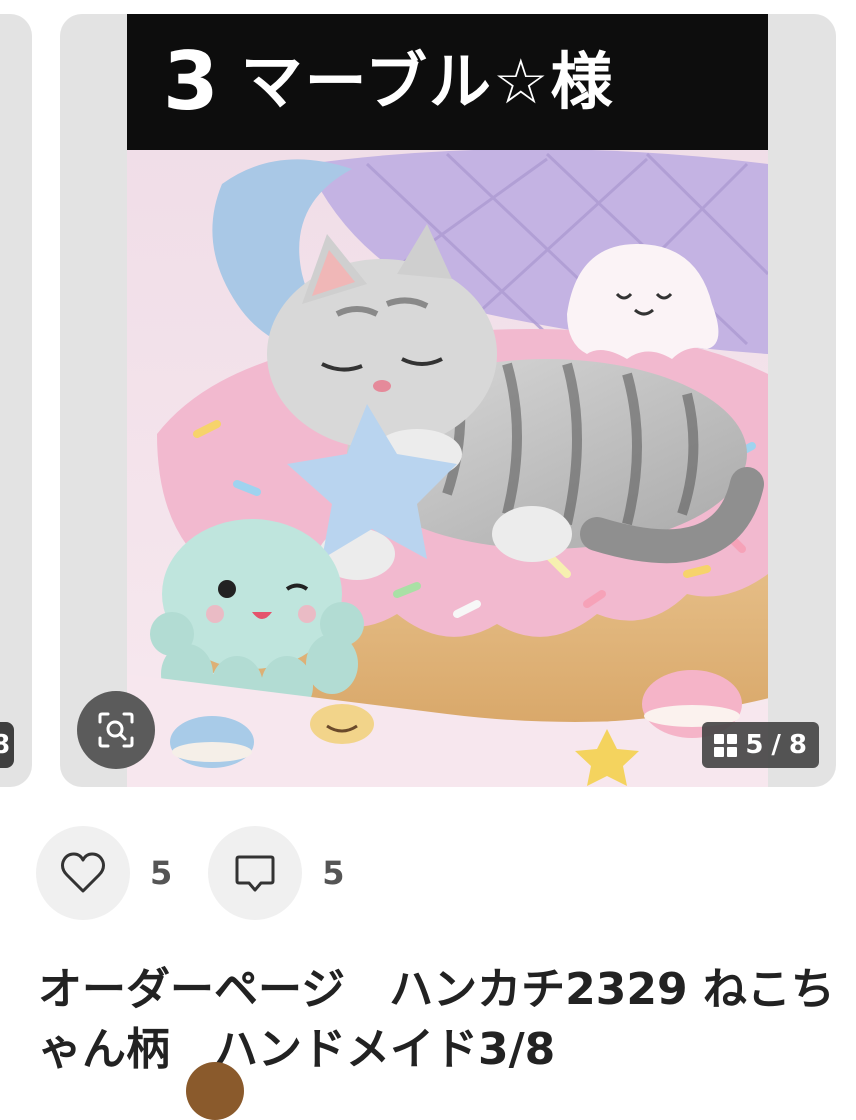  I want to click on title-banner: 3 マーブル☆様, so click(447, 82).